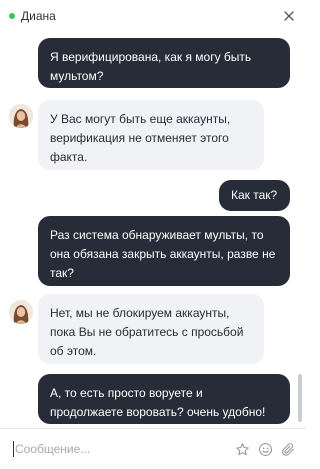  Describe the element at coordinates (62, 273) in the screenshot. I see `message-line: так?` at that location.